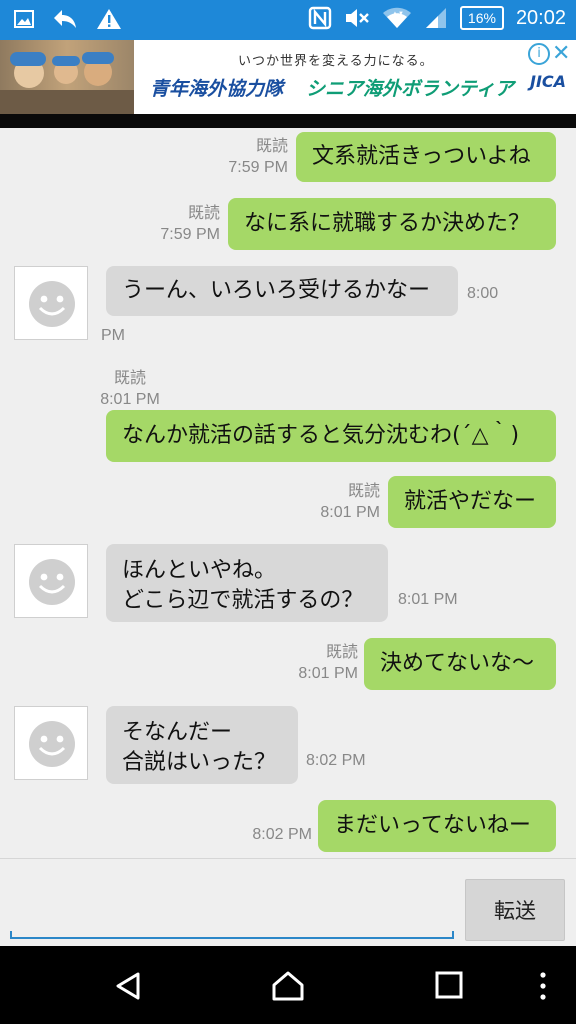  I want to click on send-button: 転送, so click(515, 910).